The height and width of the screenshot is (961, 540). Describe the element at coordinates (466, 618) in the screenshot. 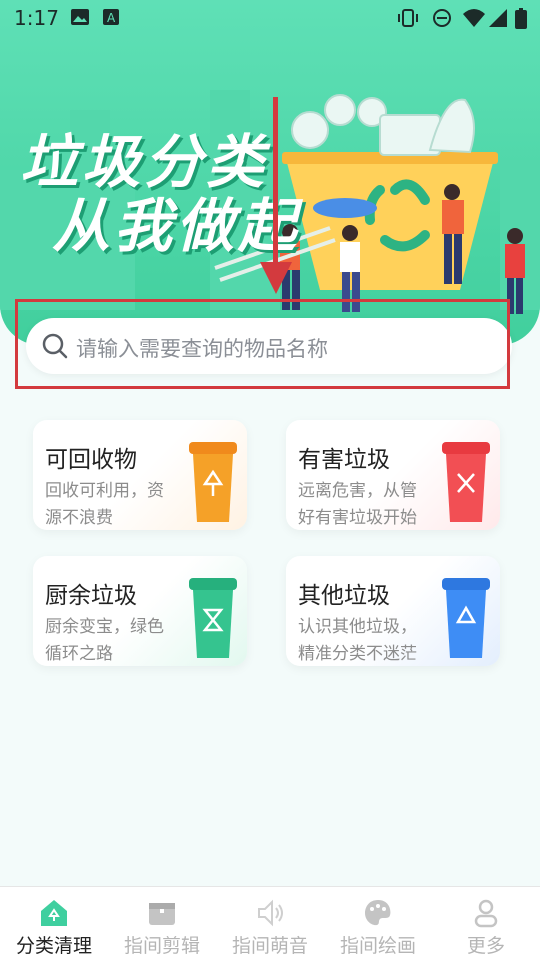

I see `other-bin-icon` at that location.